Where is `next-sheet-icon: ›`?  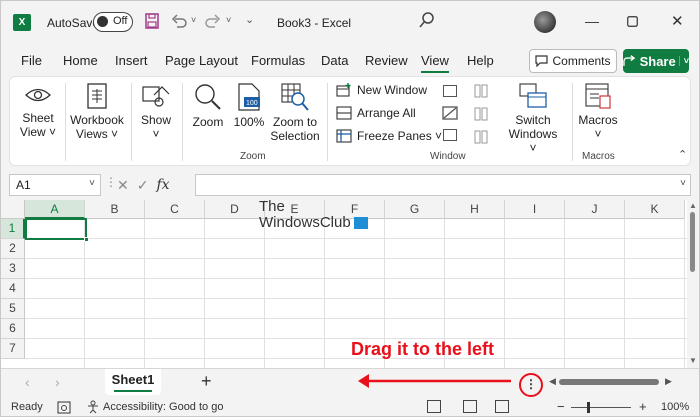 next-sheet-icon: › is located at coordinates (57, 382).